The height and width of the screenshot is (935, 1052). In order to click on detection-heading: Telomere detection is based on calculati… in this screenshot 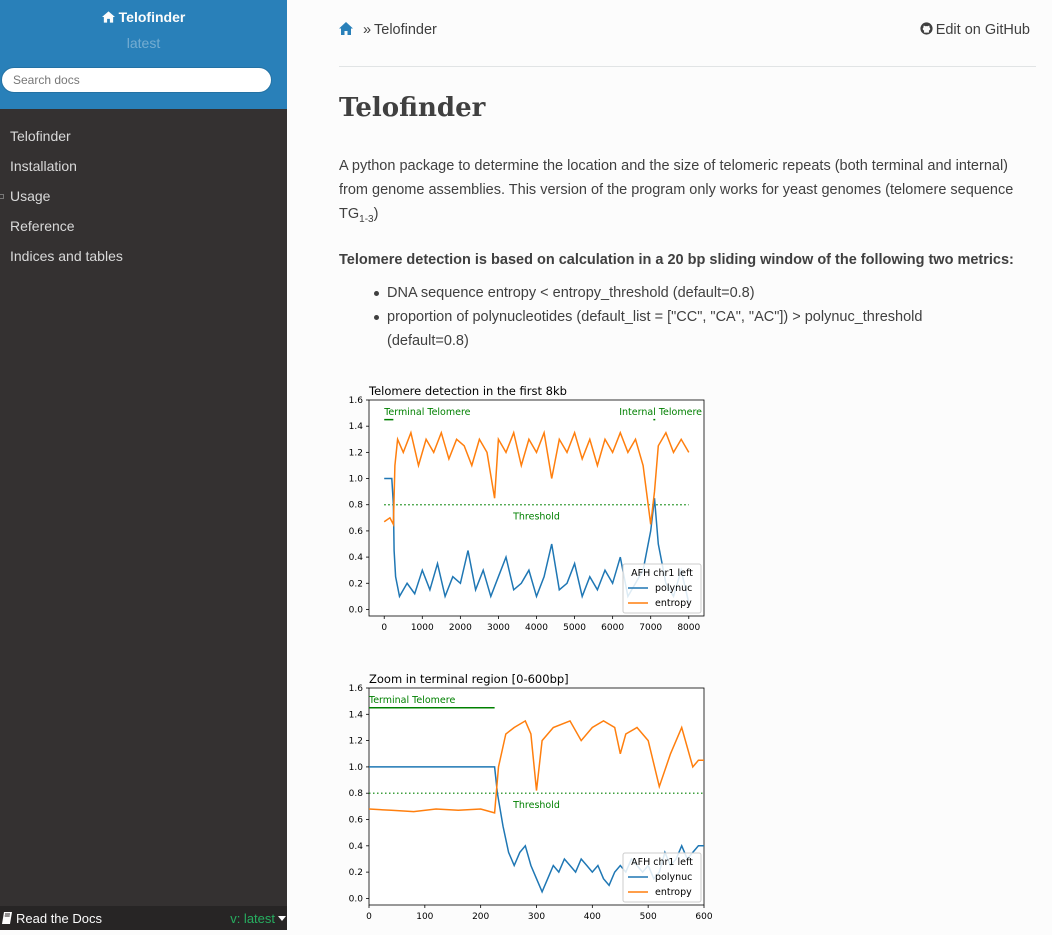, I will do `click(676, 260)`.